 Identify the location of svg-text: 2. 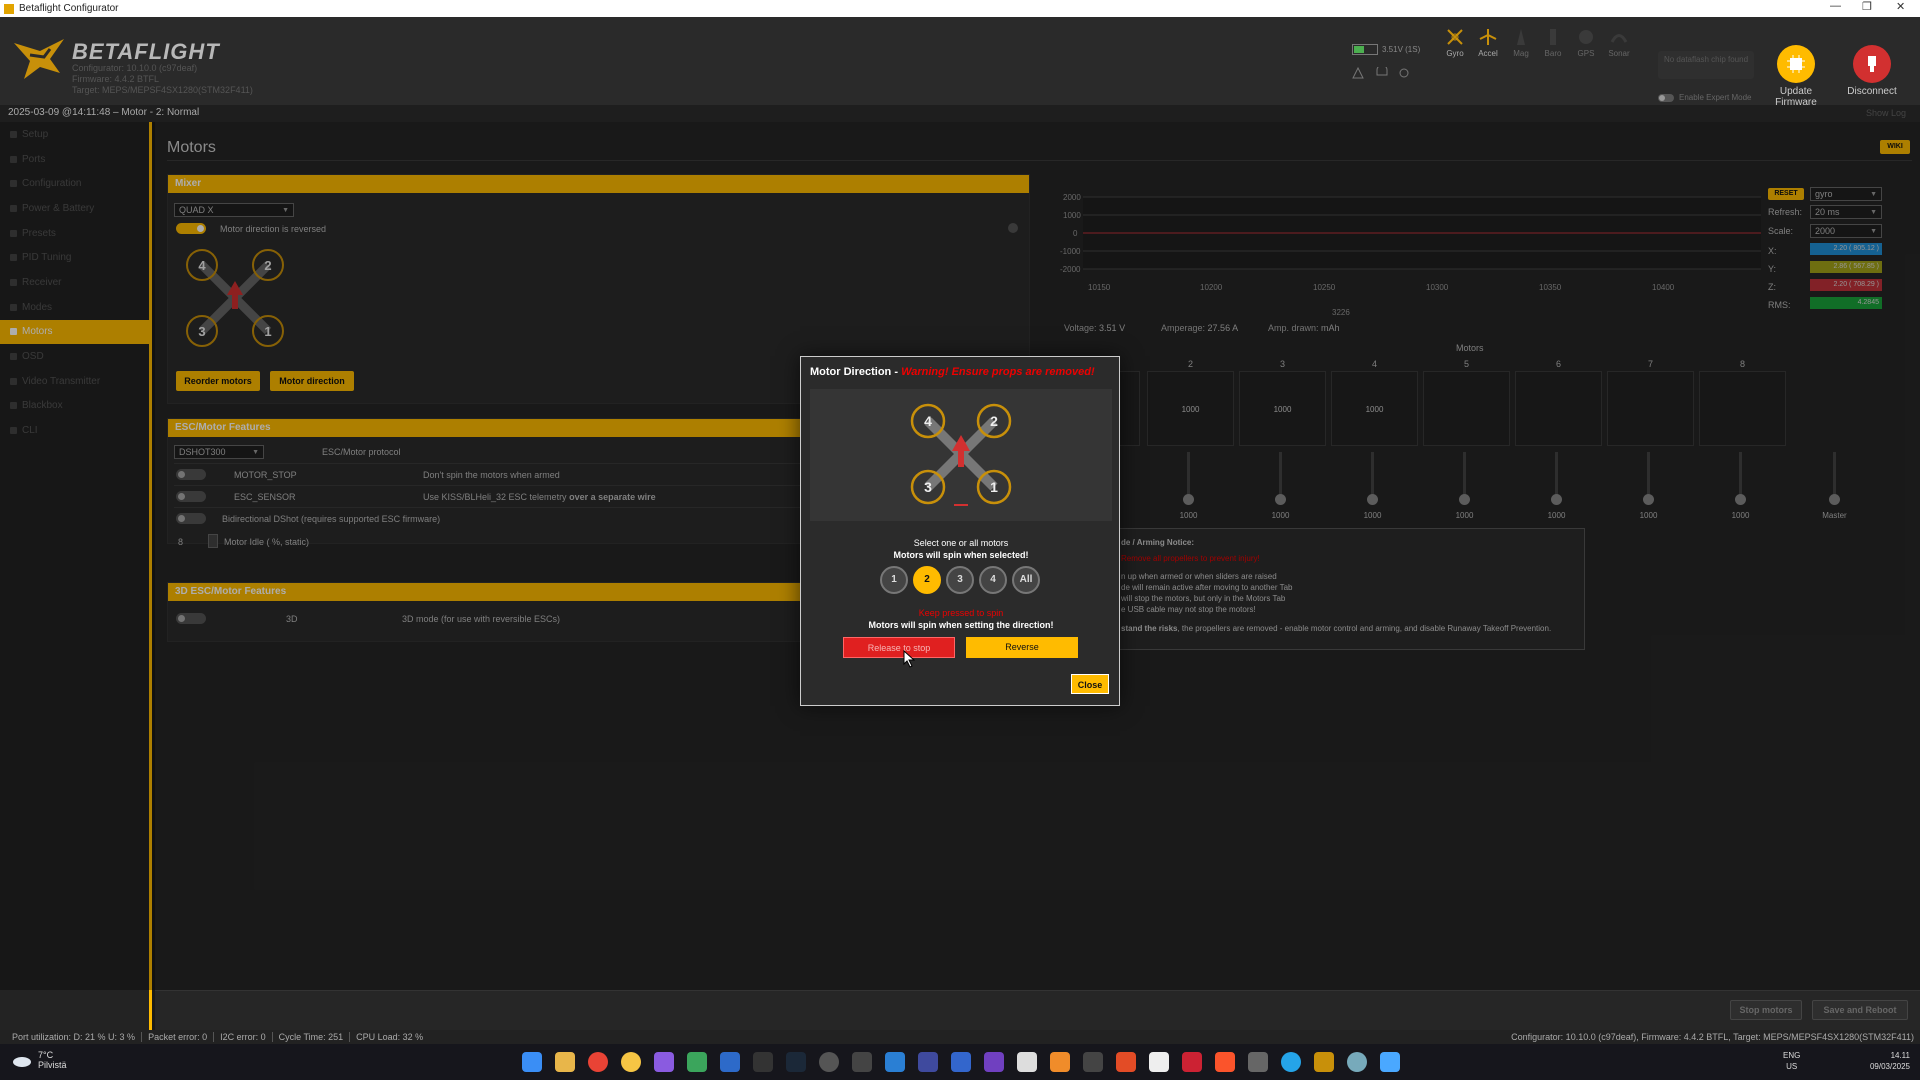
(994, 421).